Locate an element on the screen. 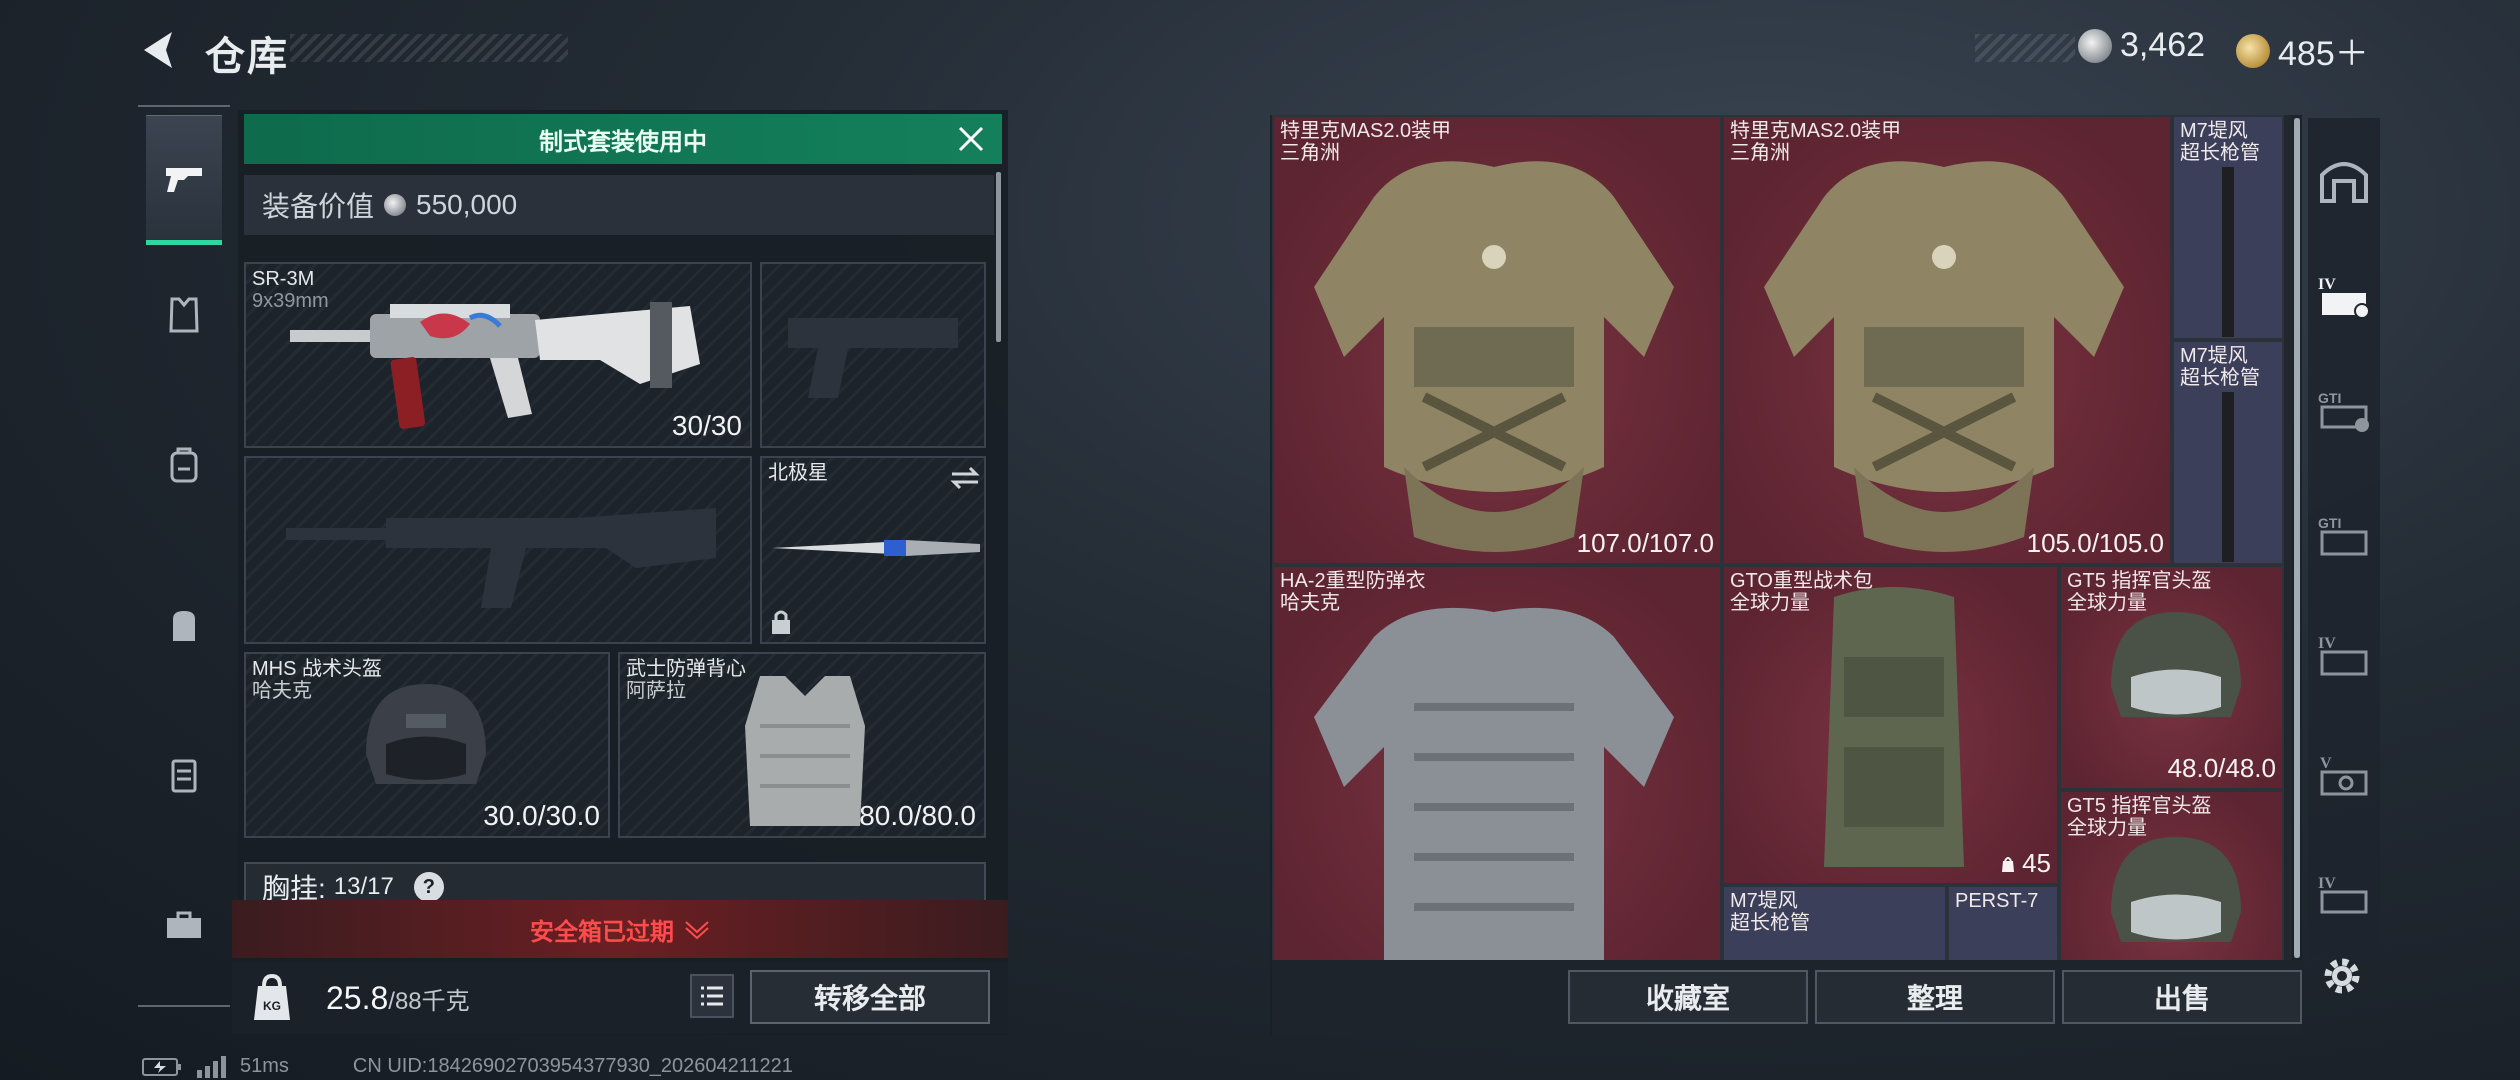  rail-bottom-divider is located at coordinates (184, 1006).